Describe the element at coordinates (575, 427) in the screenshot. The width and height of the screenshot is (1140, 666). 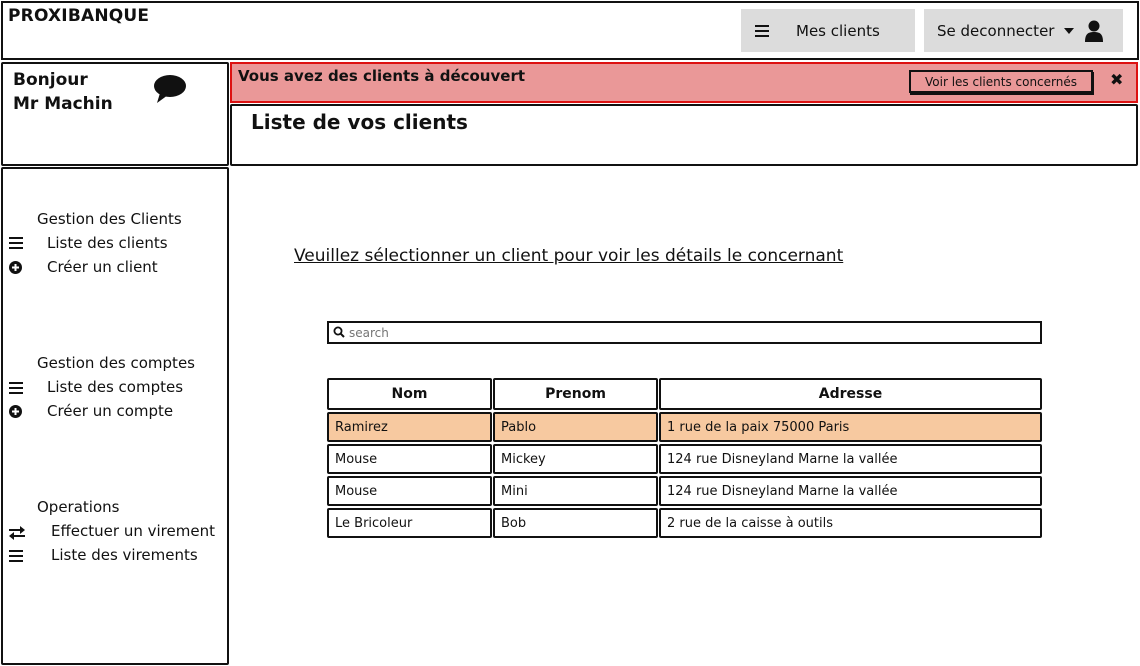
I see `cell-prenom: Pablo` at that location.